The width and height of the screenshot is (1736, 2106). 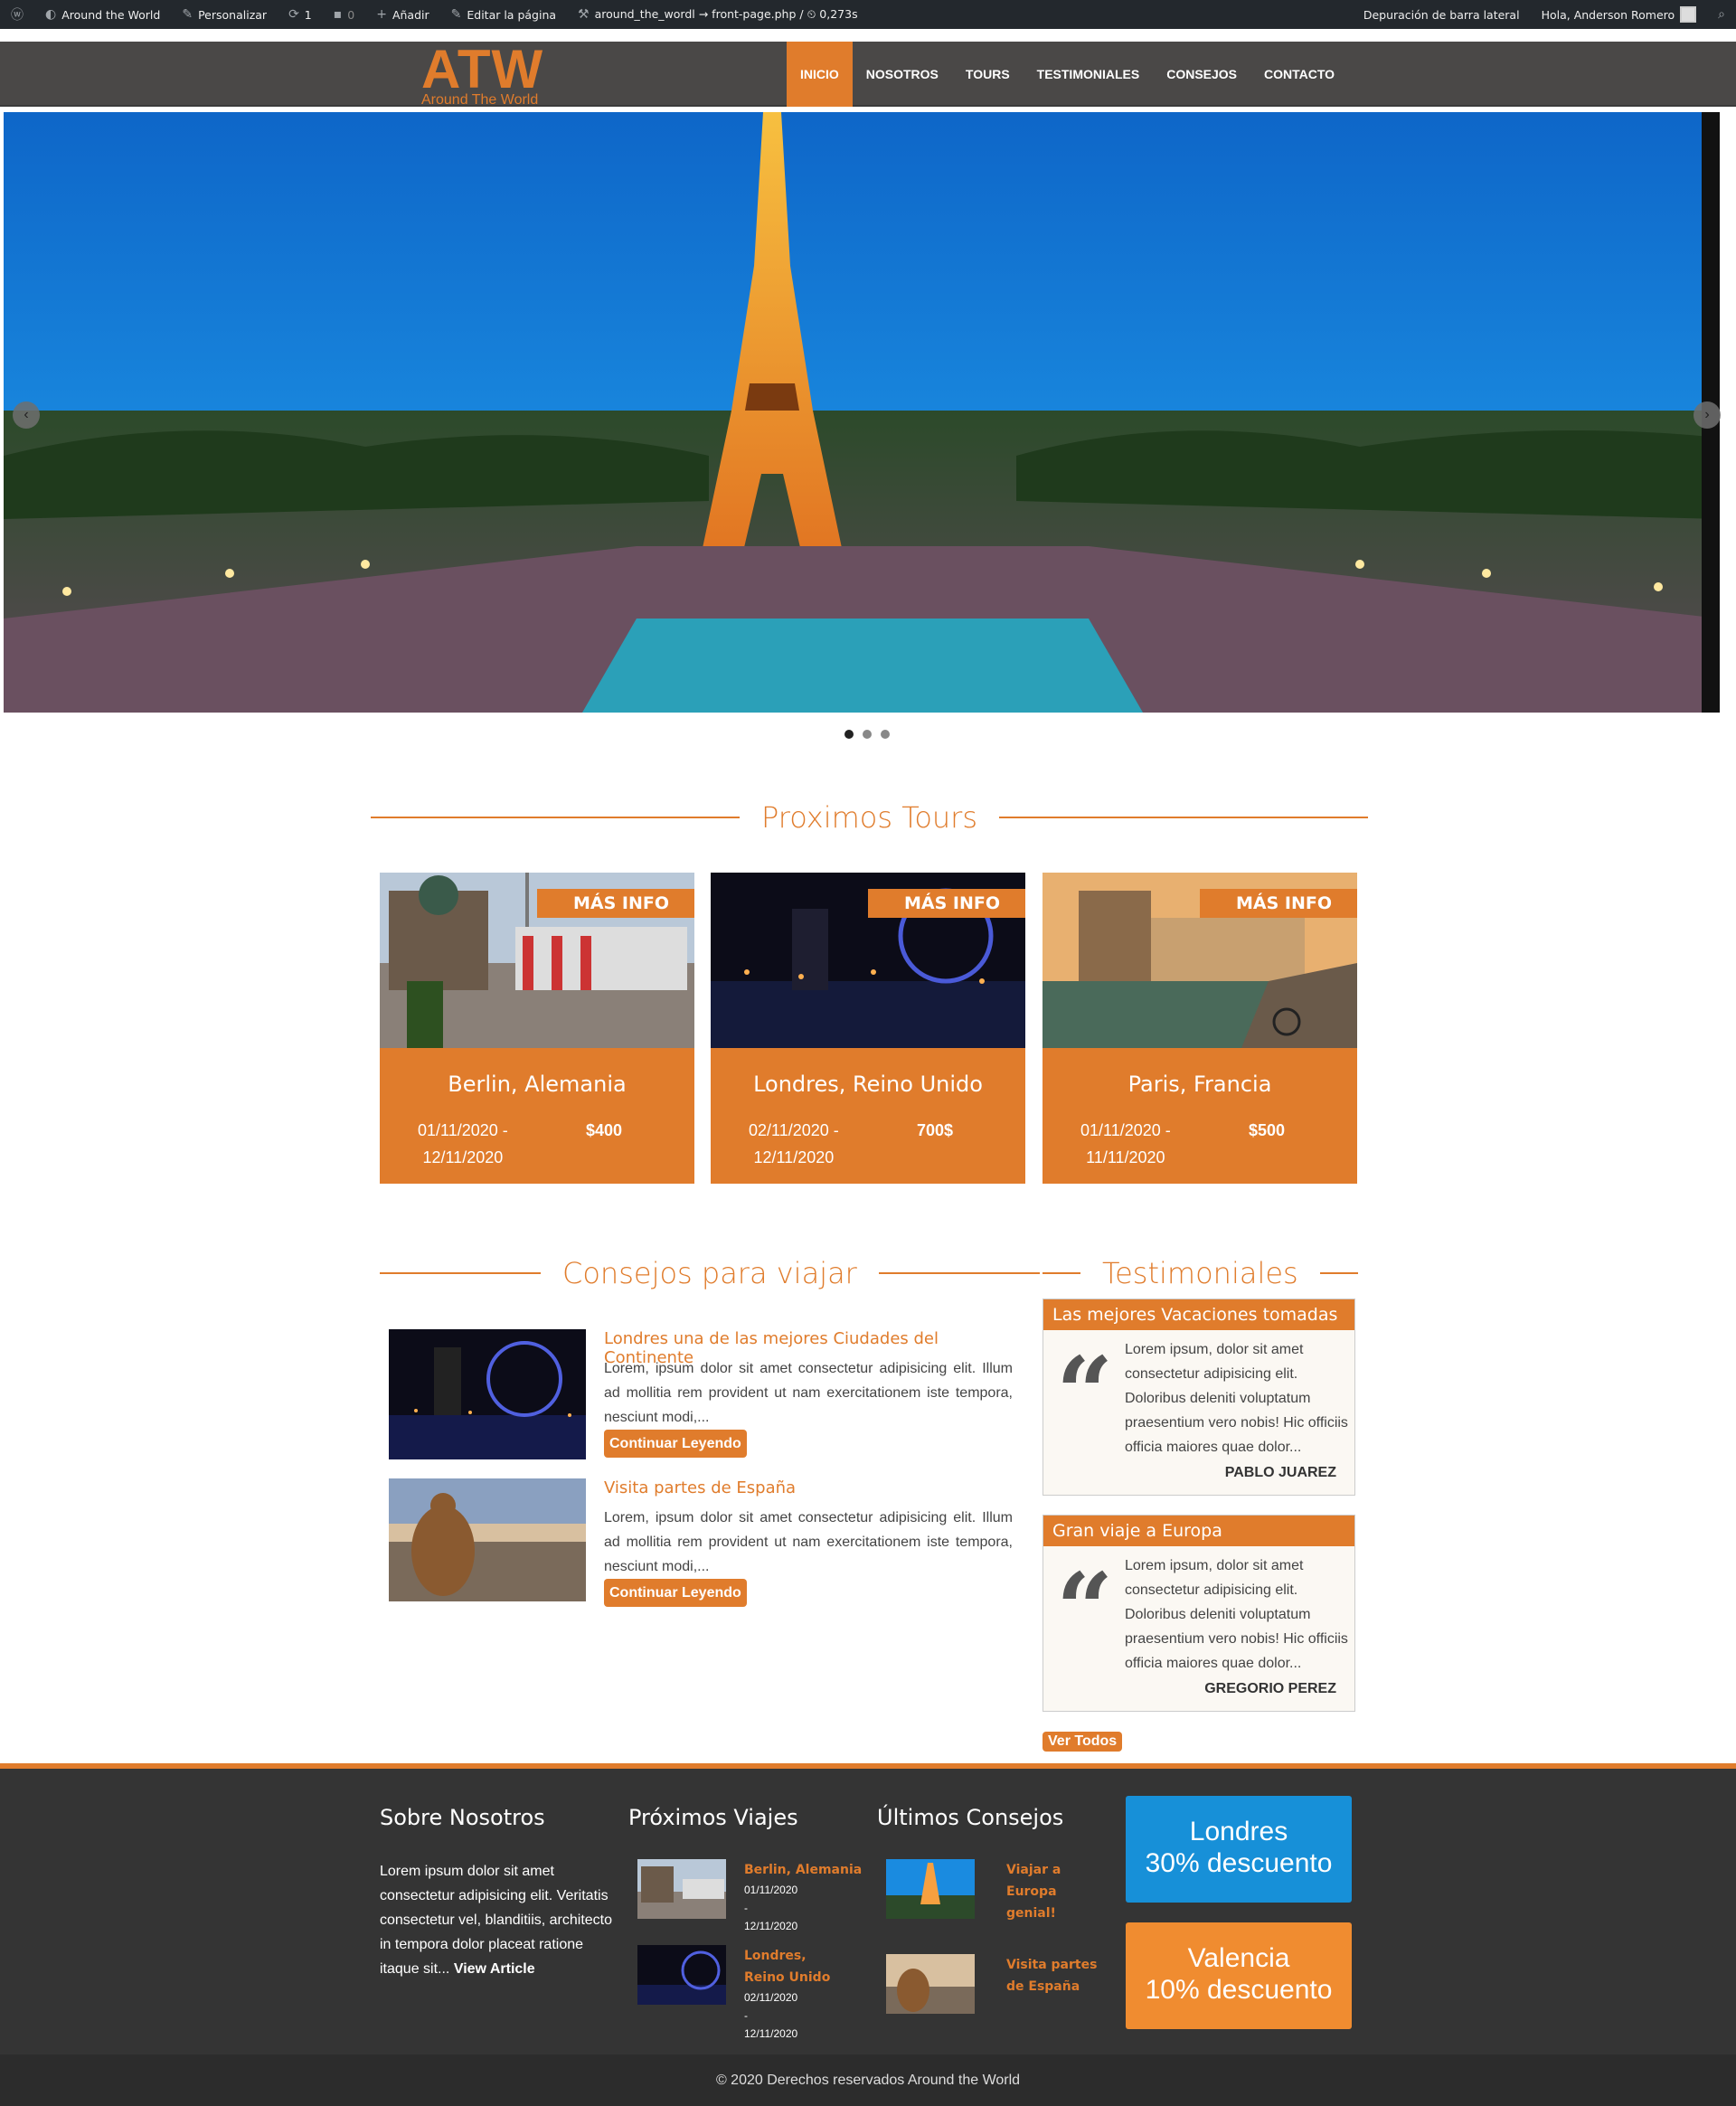 What do you see at coordinates (988, 74) in the screenshot?
I see `nav-tours: TOURS` at bounding box center [988, 74].